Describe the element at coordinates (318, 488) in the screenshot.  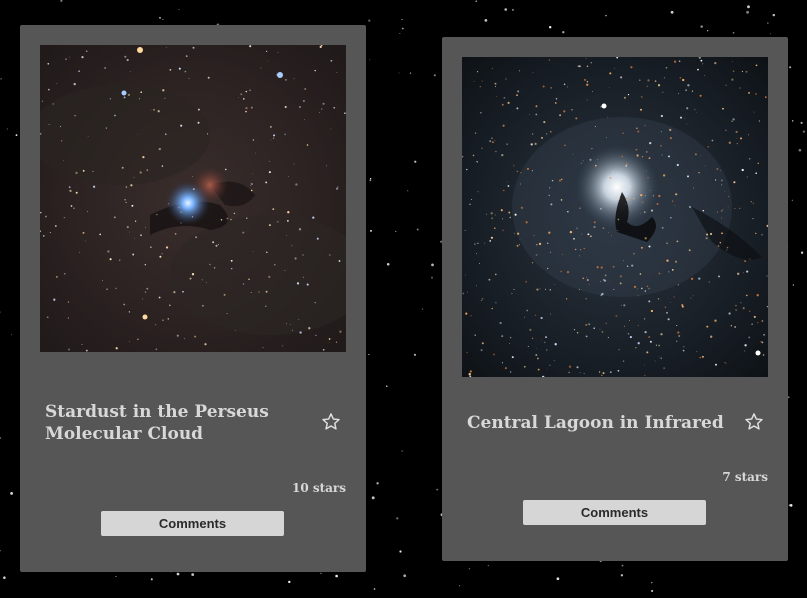
I see `stars-count: 10 stars` at that location.